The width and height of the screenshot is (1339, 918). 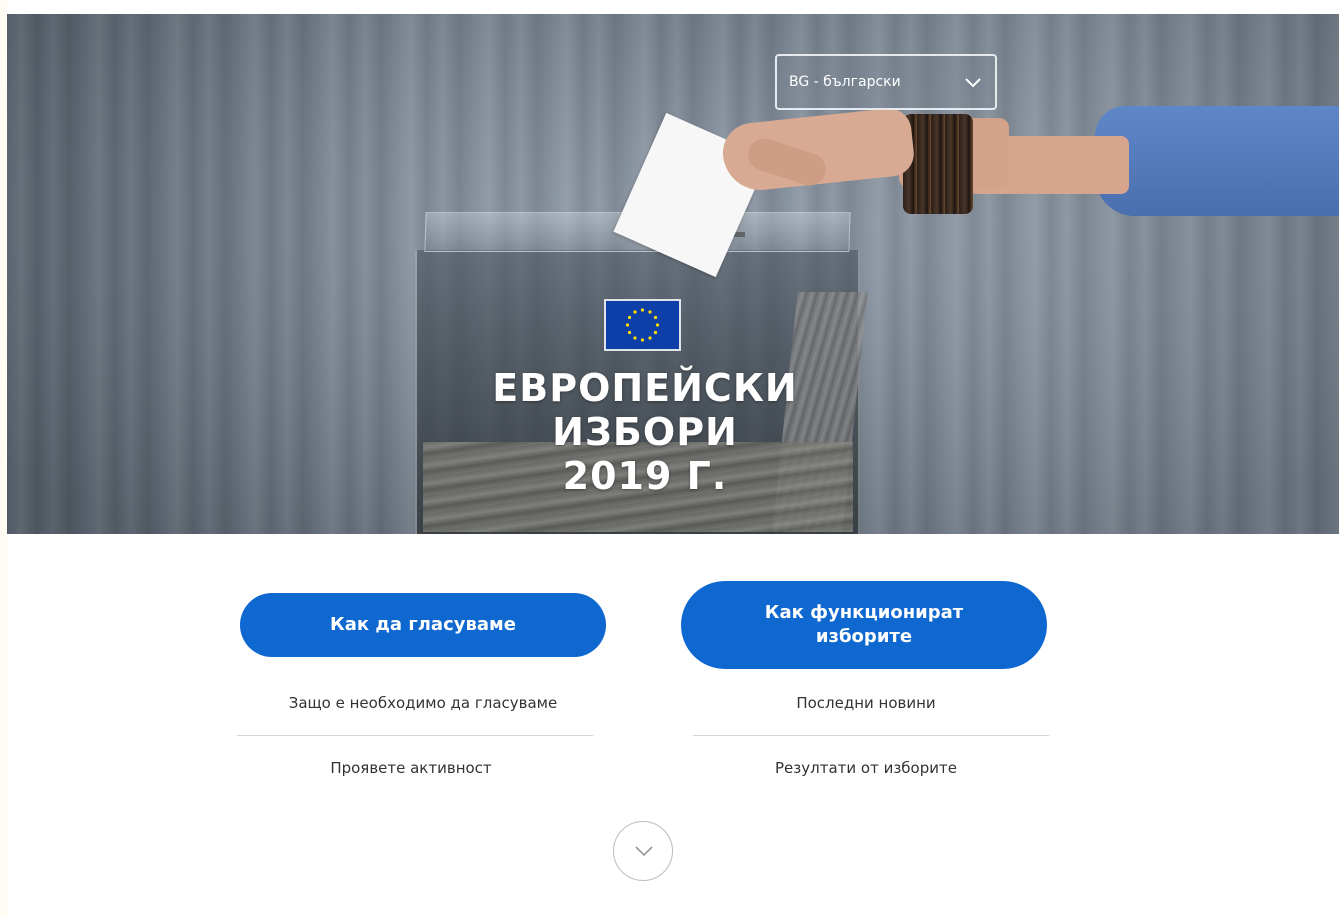 What do you see at coordinates (845, 82) in the screenshot?
I see `language-select-value: BG - български` at bounding box center [845, 82].